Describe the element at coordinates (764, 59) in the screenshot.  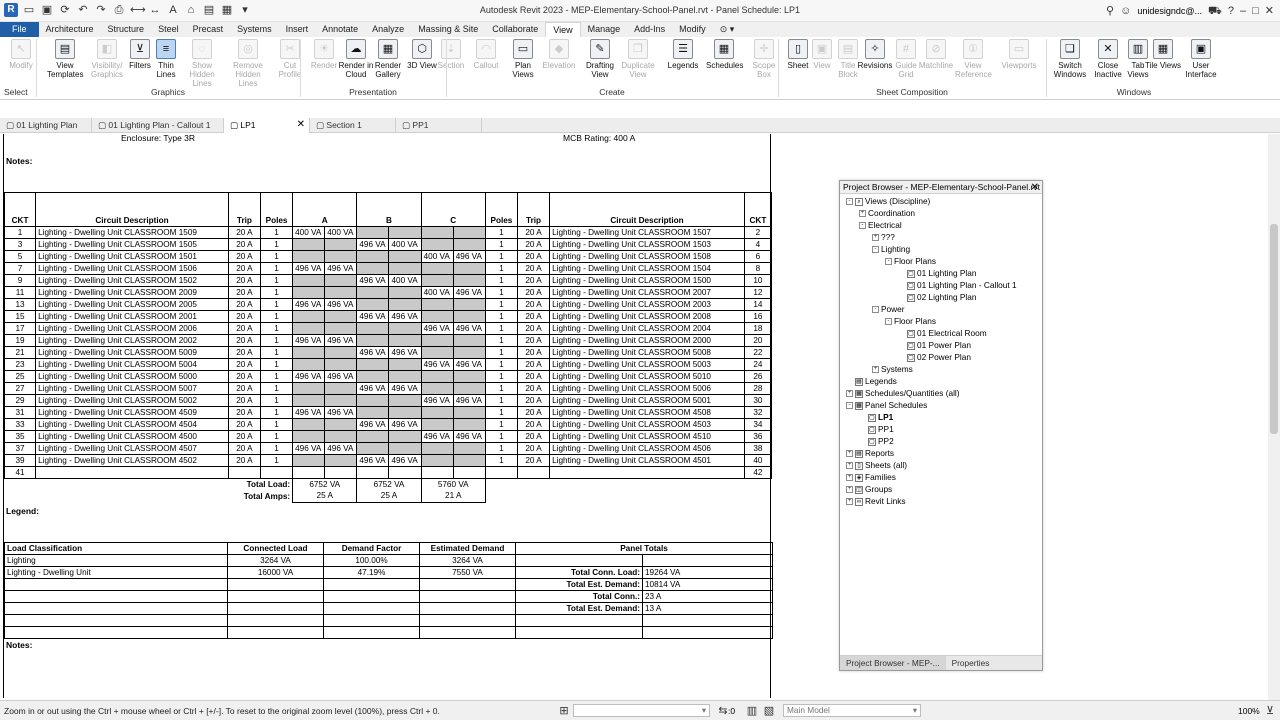
I see `scope-box-button: ✛ Scope Box` at that location.